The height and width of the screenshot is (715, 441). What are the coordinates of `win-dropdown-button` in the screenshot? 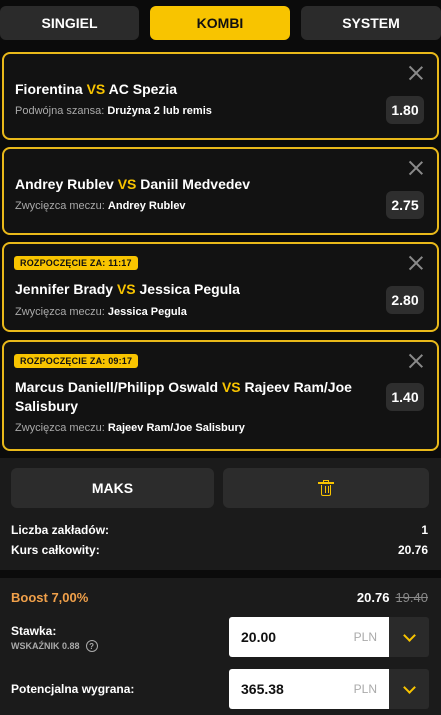 It's located at (409, 689).